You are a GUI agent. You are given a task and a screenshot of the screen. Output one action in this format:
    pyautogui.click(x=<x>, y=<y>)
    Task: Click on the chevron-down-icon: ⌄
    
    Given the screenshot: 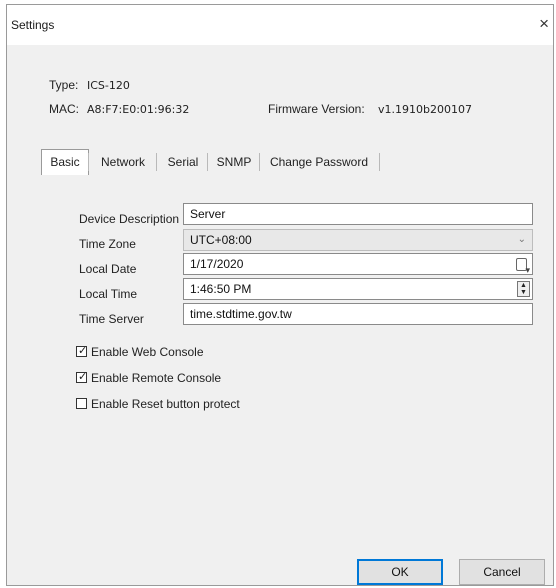 What is the action you would take?
    pyautogui.click(x=522, y=240)
    